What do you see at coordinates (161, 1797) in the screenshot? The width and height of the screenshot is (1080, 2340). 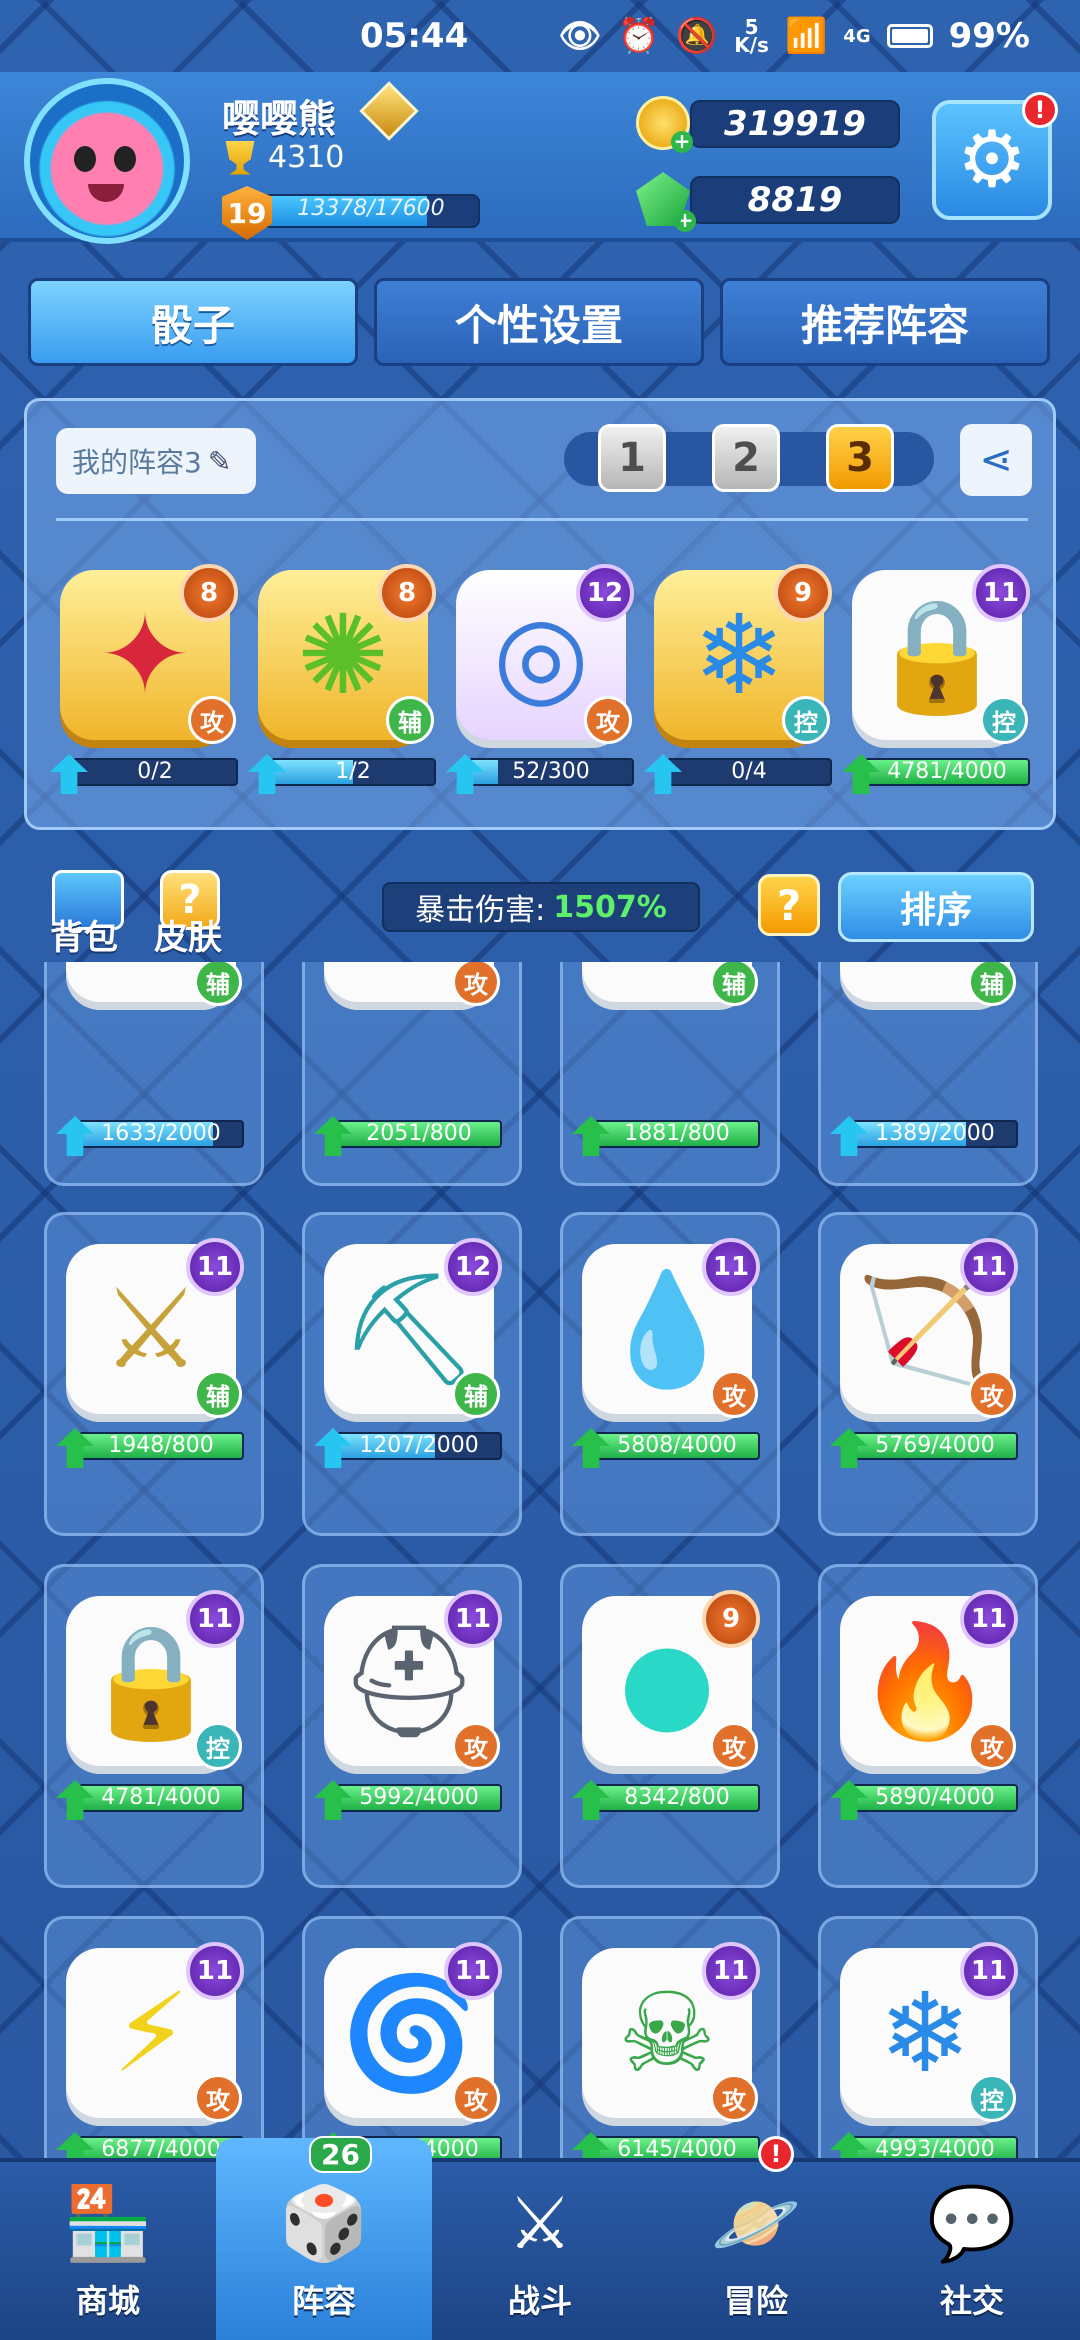 I see `dice-progress-text: 4781/4000` at bounding box center [161, 1797].